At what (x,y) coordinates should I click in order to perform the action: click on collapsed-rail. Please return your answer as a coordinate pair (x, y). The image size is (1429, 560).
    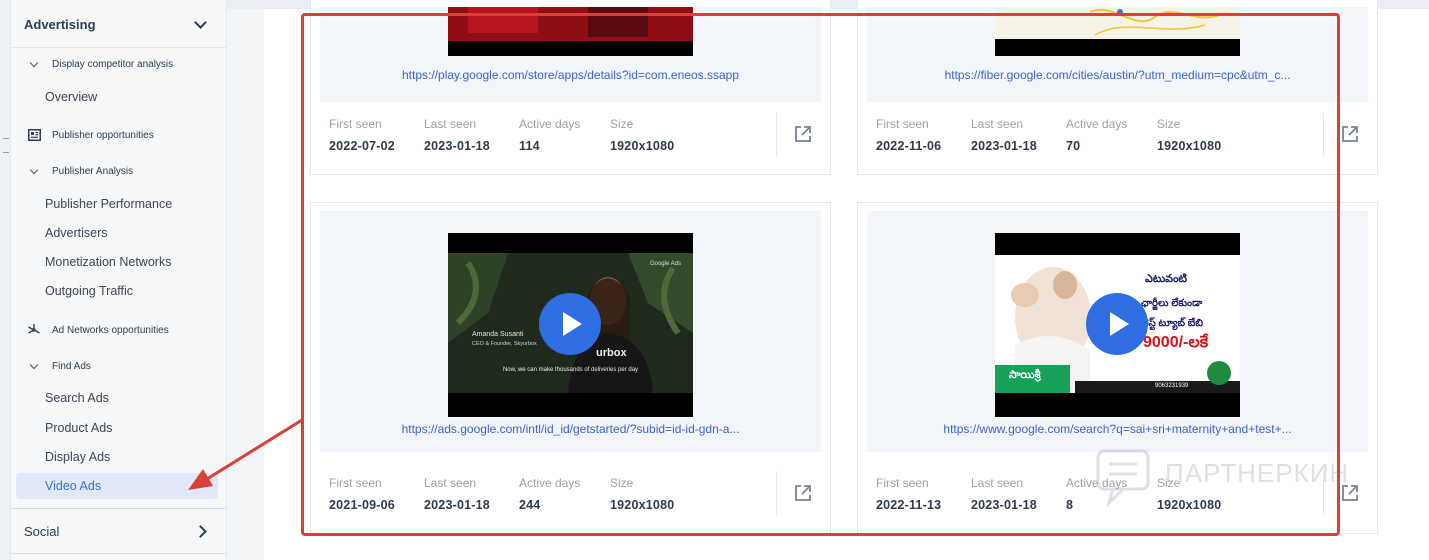
    Looking at the image, I should click on (5, 280).